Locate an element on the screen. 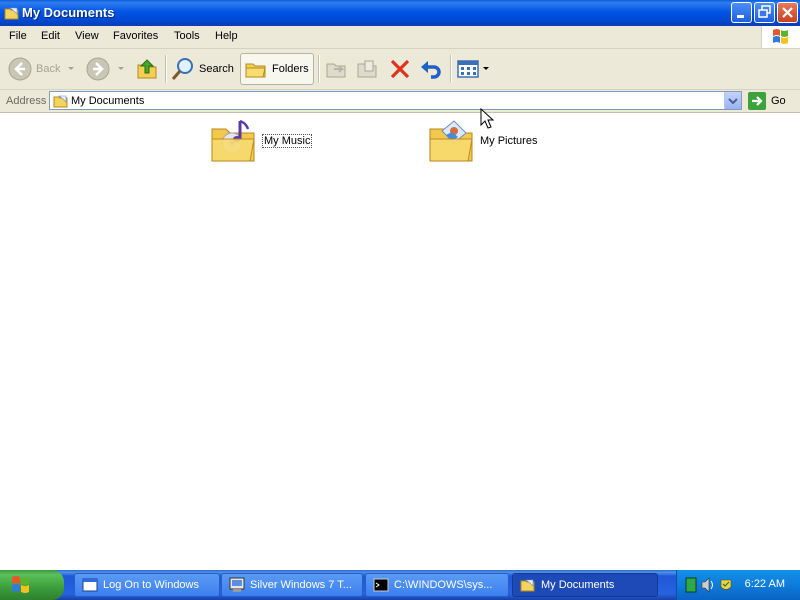 The image size is (800, 600). security-icon is located at coordinates (726, 585).